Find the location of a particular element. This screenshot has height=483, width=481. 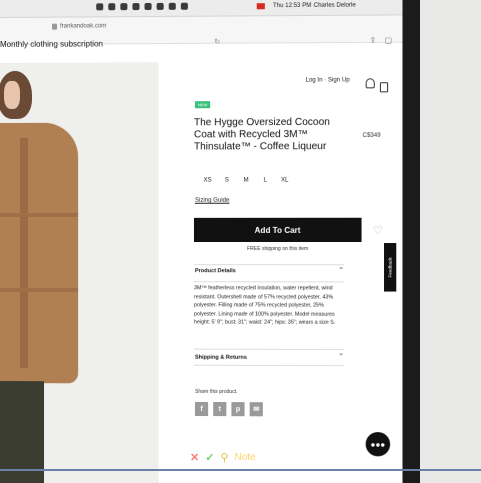

wifi-icon is located at coordinates (160, 6).